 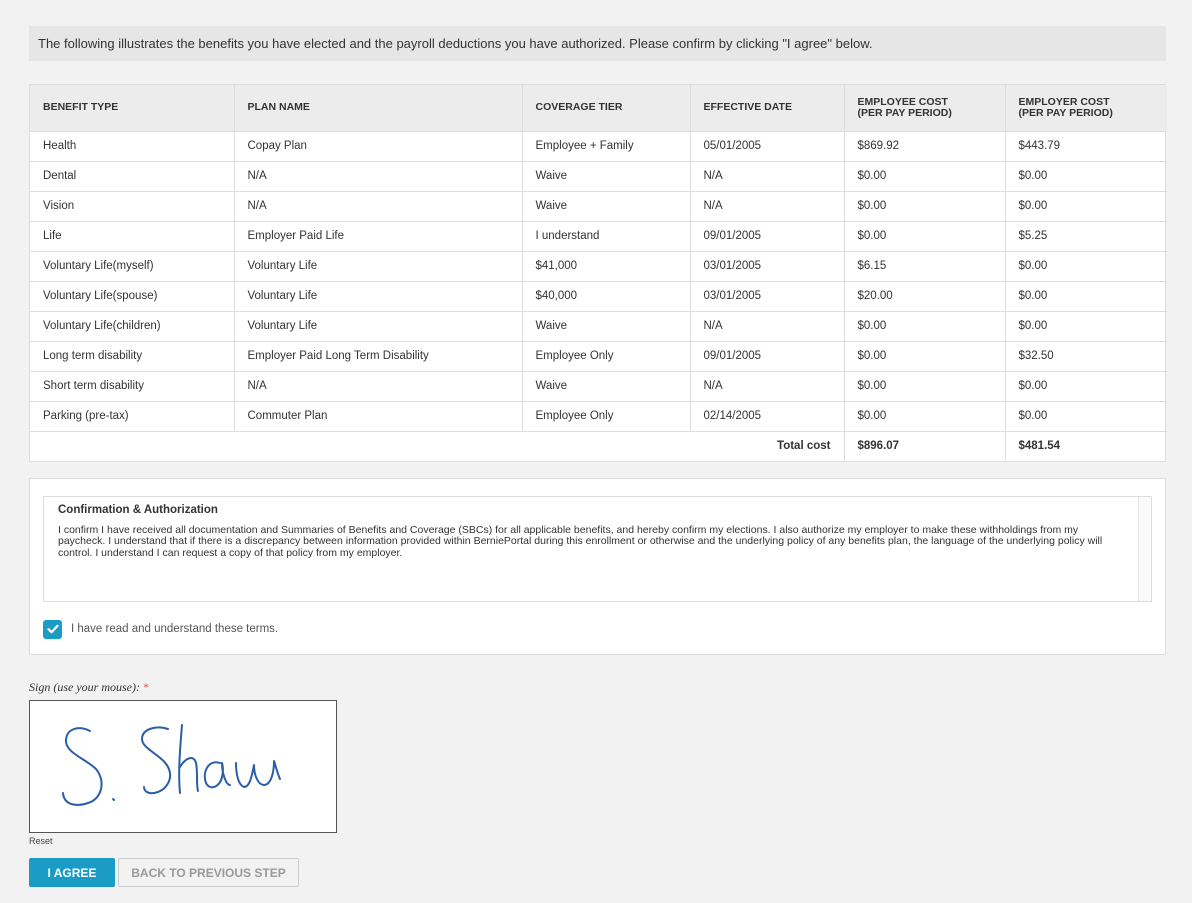 I want to click on terms-scrollbar, so click(x=1144, y=549).